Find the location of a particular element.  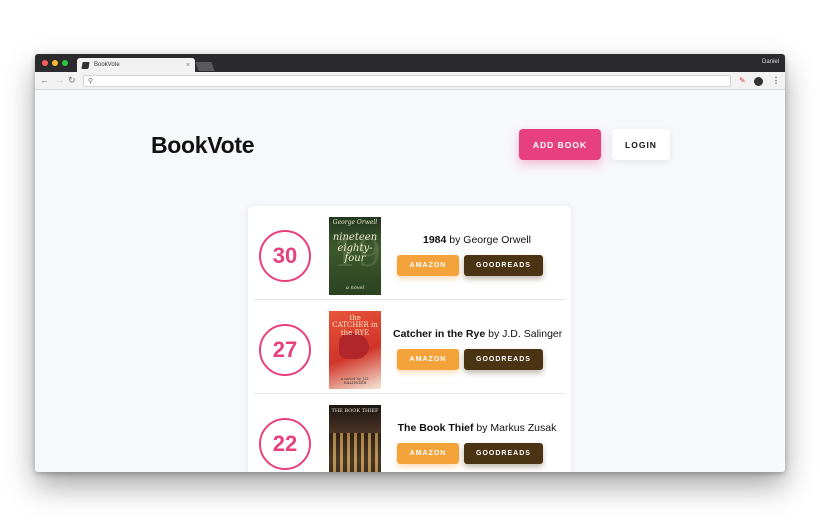

book-heading: Catcher in the Rye by J.D. Salinger is located at coordinates (478, 334).